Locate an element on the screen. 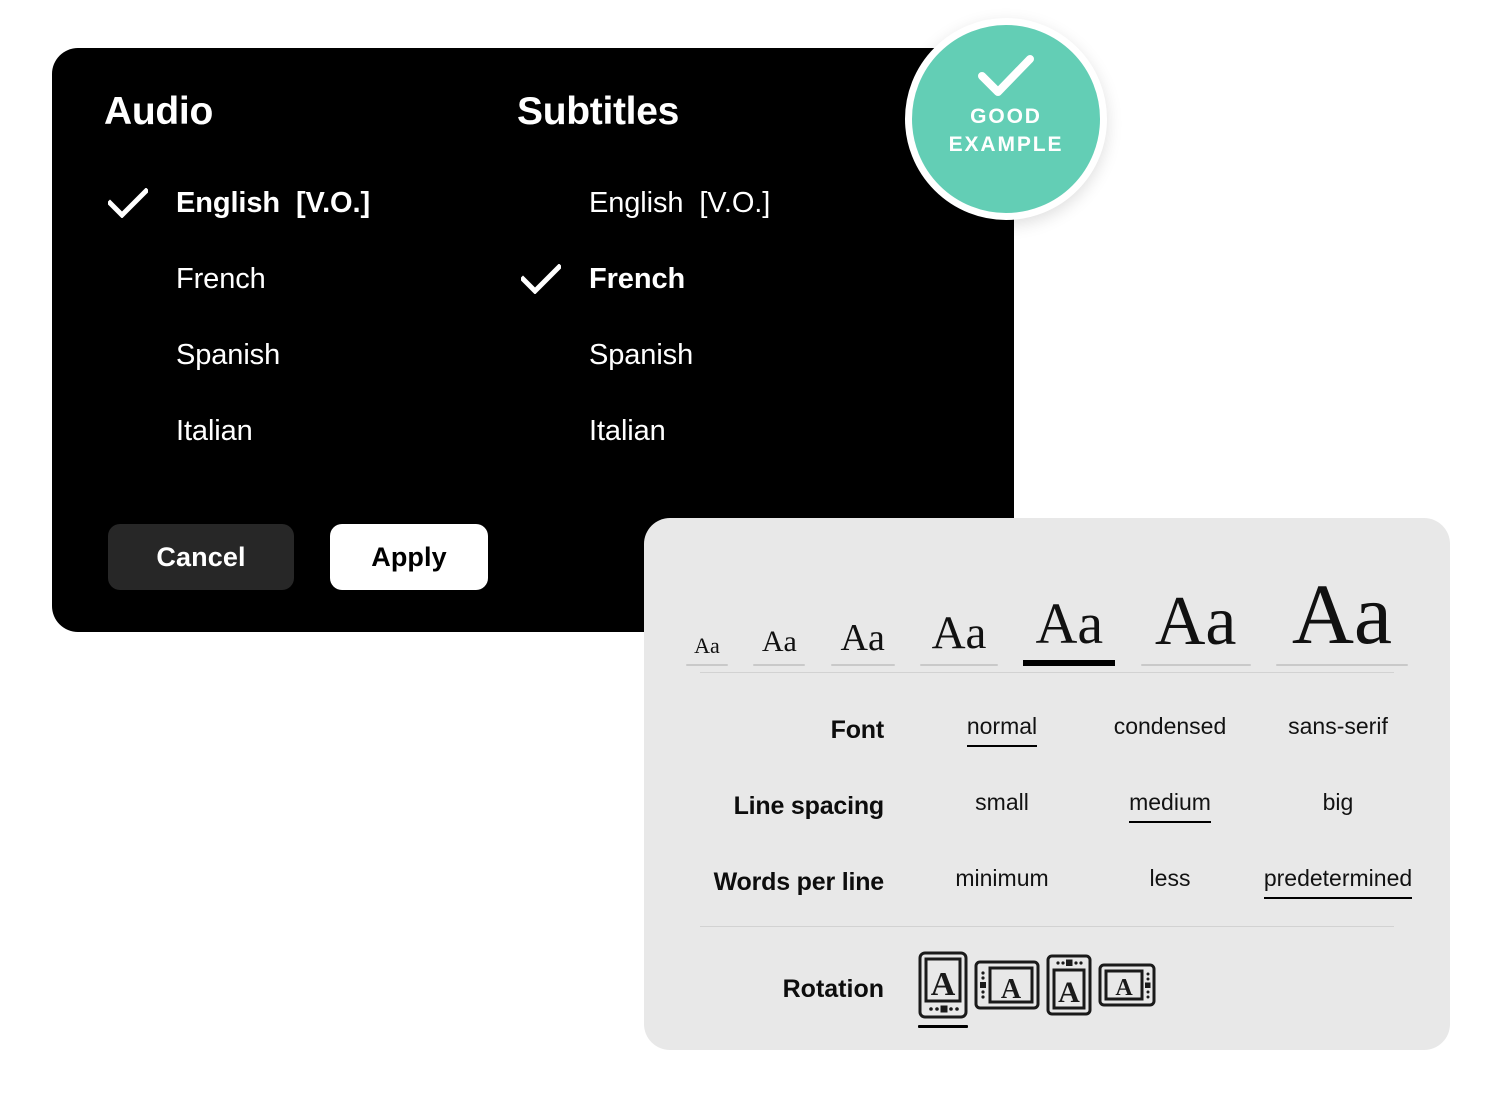 The height and width of the screenshot is (1100, 1500). setting-label-rotation: Rotation is located at coordinates (833, 988).